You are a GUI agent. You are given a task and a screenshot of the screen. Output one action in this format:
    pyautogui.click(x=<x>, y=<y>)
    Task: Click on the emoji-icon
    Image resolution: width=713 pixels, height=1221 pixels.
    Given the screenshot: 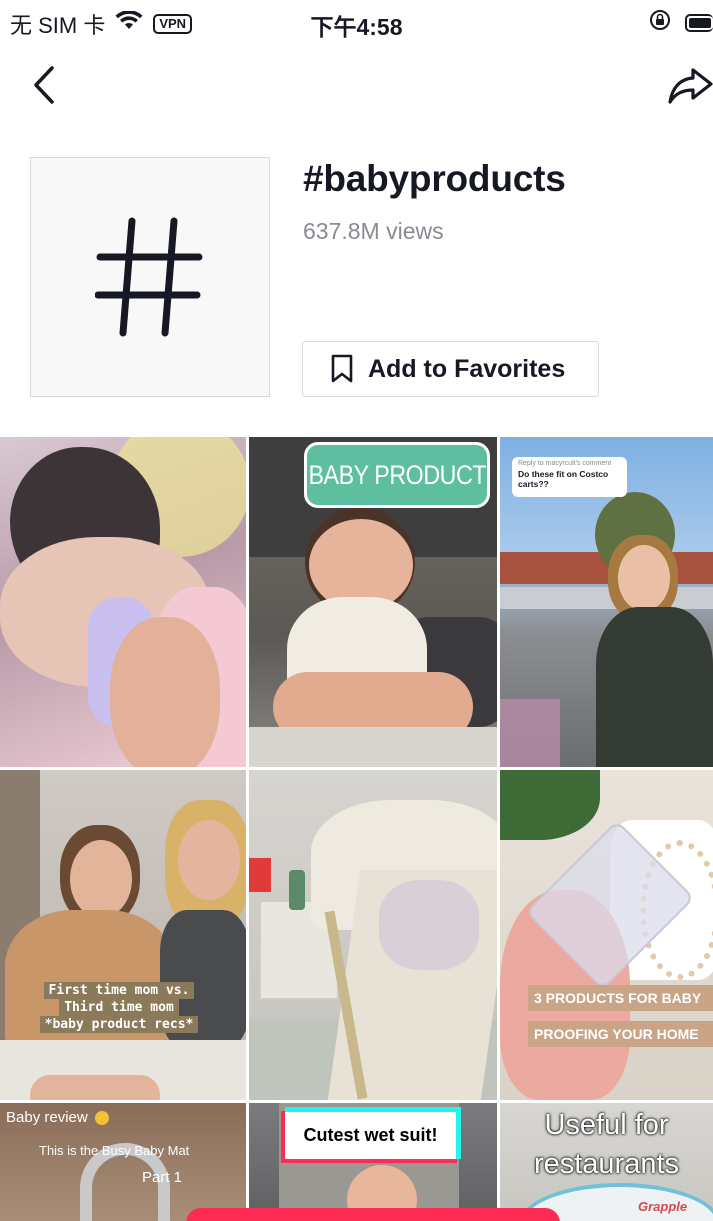 What is the action you would take?
    pyautogui.click(x=102, y=1117)
    